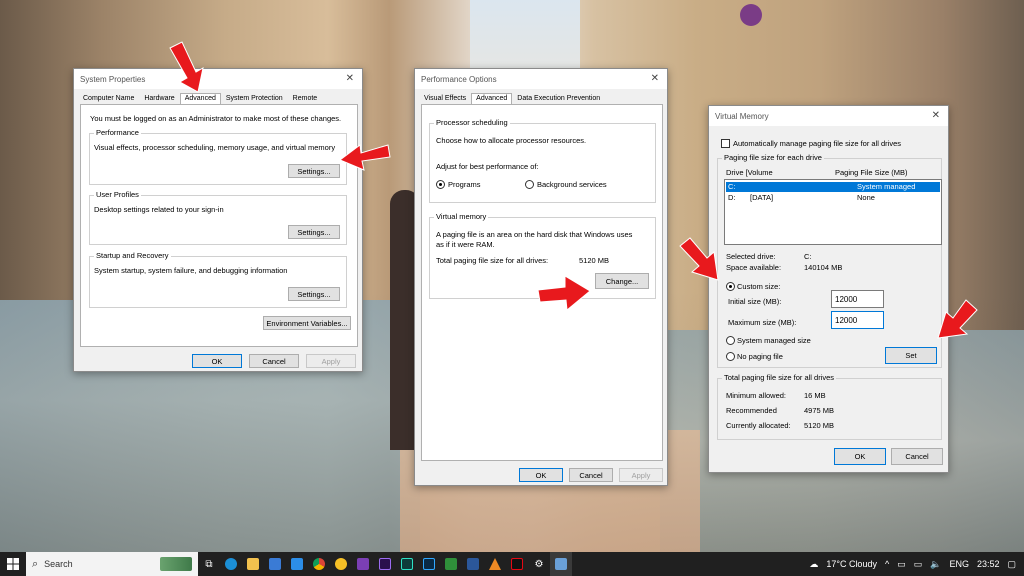 The image size is (1024, 576). What do you see at coordinates (297, 564) in the screenshot?
I see `mail-icon` at bounding box center [297, 564].